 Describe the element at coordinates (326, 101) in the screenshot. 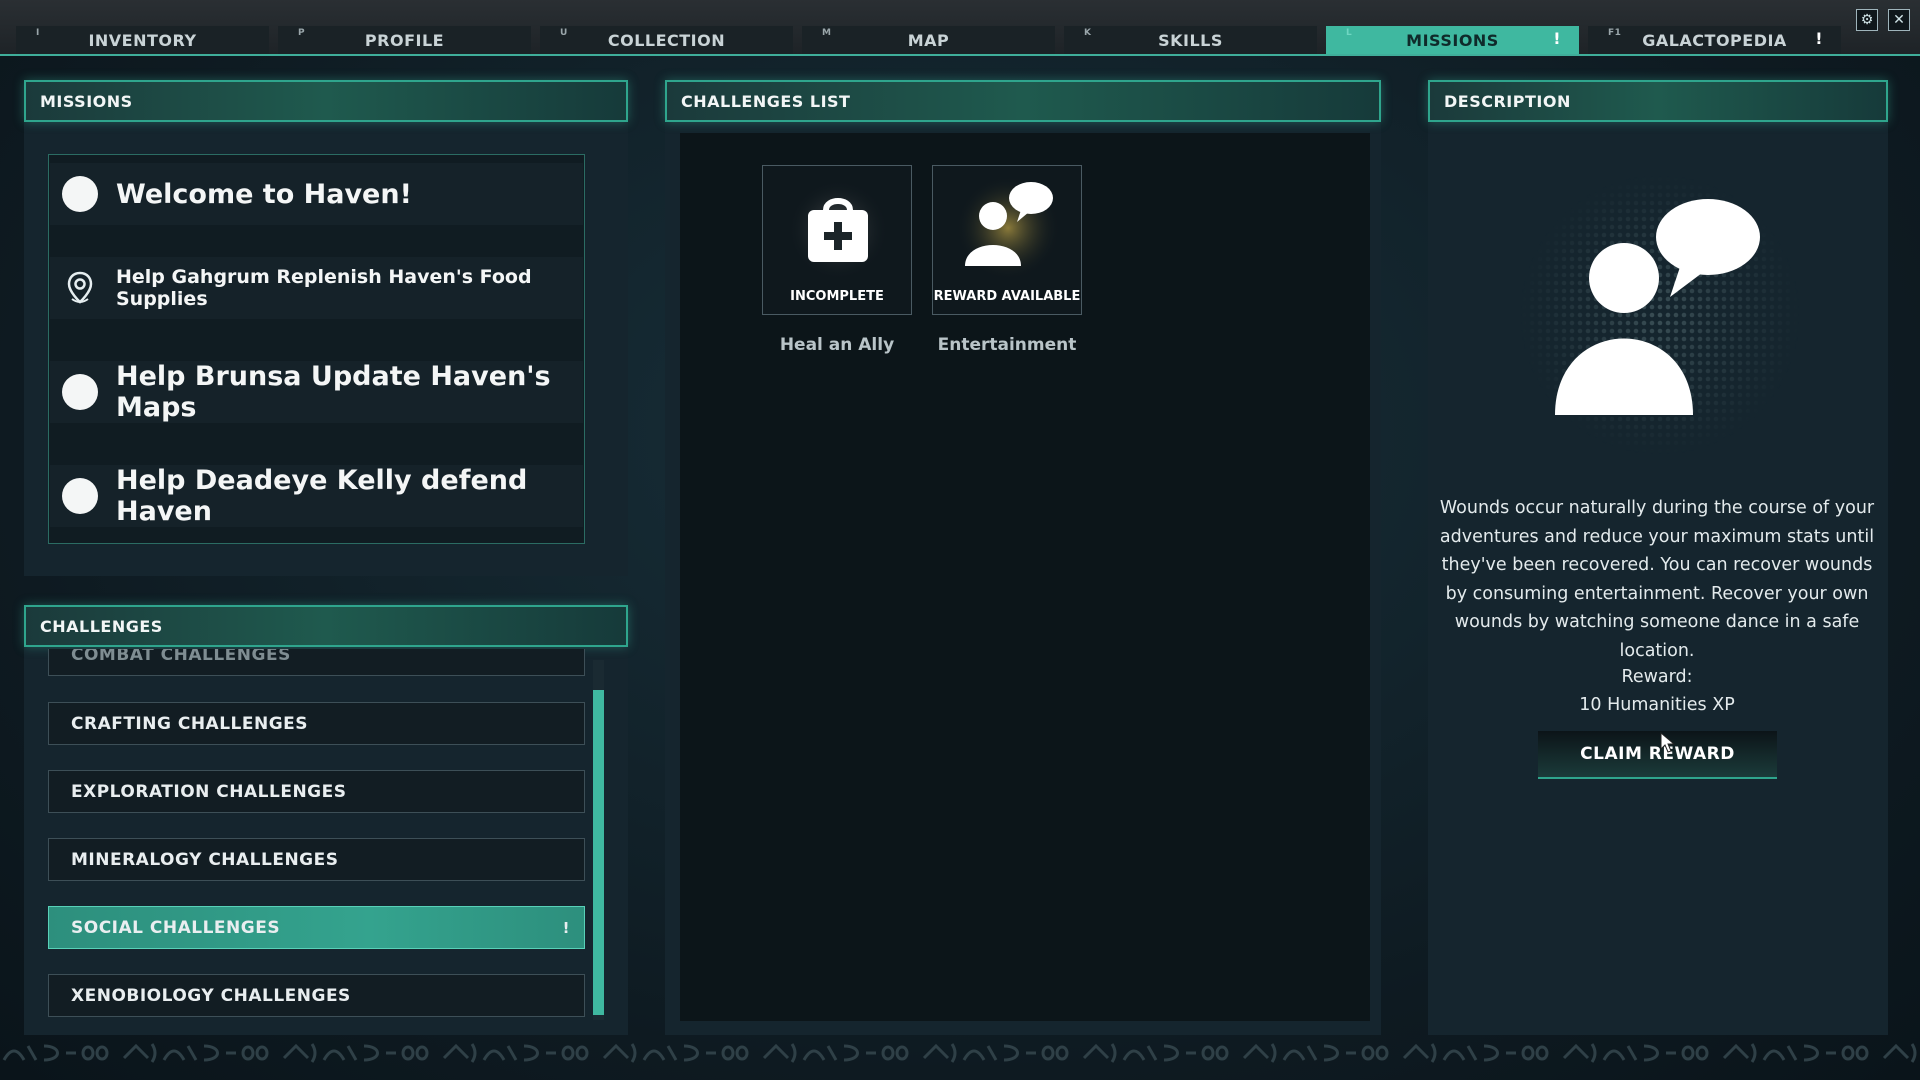

I see `missions-panel-header: MISSIONS` at that location.